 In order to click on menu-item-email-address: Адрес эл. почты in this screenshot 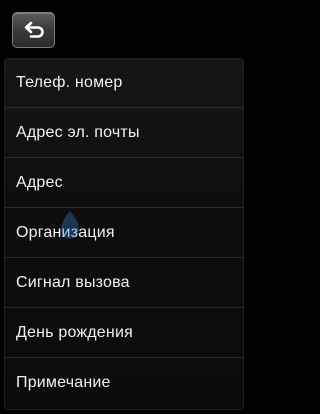, I will do `click(124, 133)`.